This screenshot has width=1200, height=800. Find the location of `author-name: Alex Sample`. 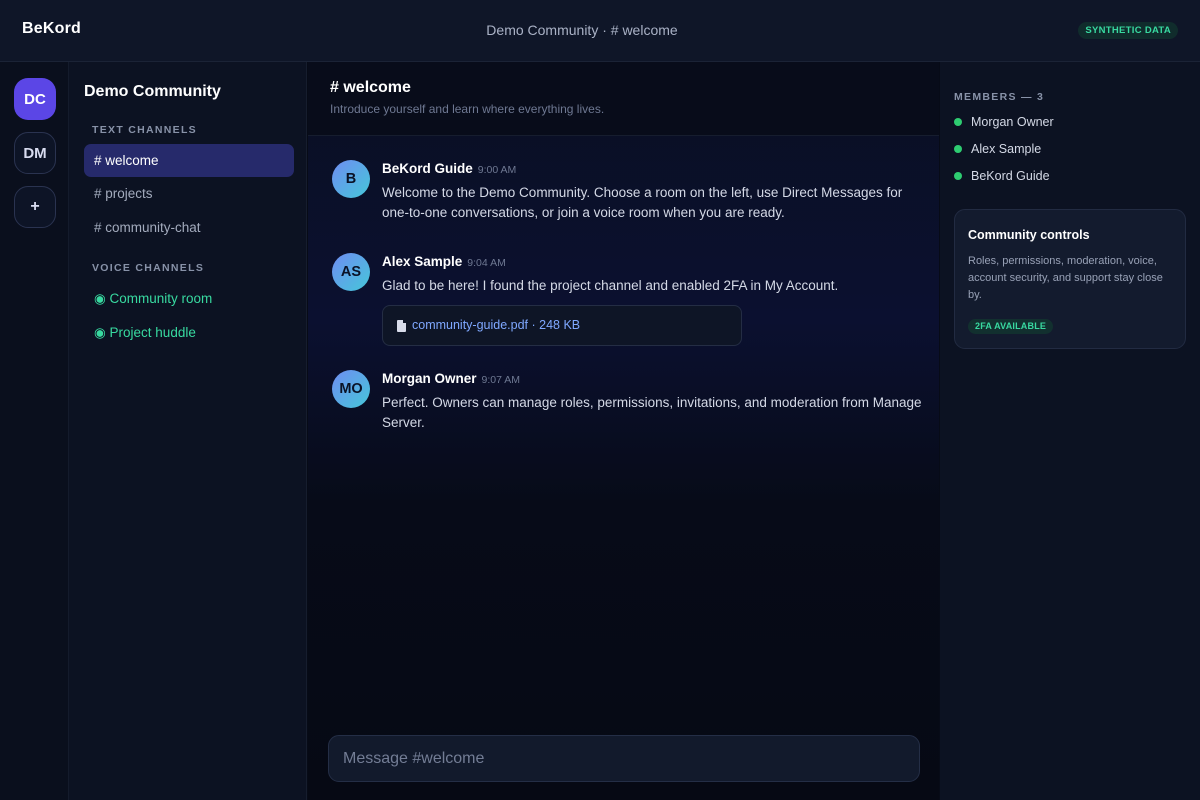

author-name: Alex Sample is located at coordinates (422, 261).